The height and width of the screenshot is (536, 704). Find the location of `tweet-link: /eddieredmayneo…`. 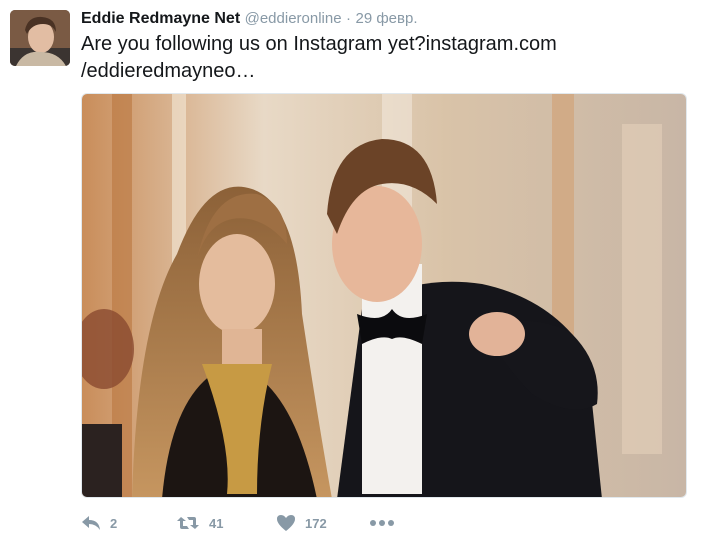

tweet-link: /eddieredmayneo… is located at coordinates (386, 71).